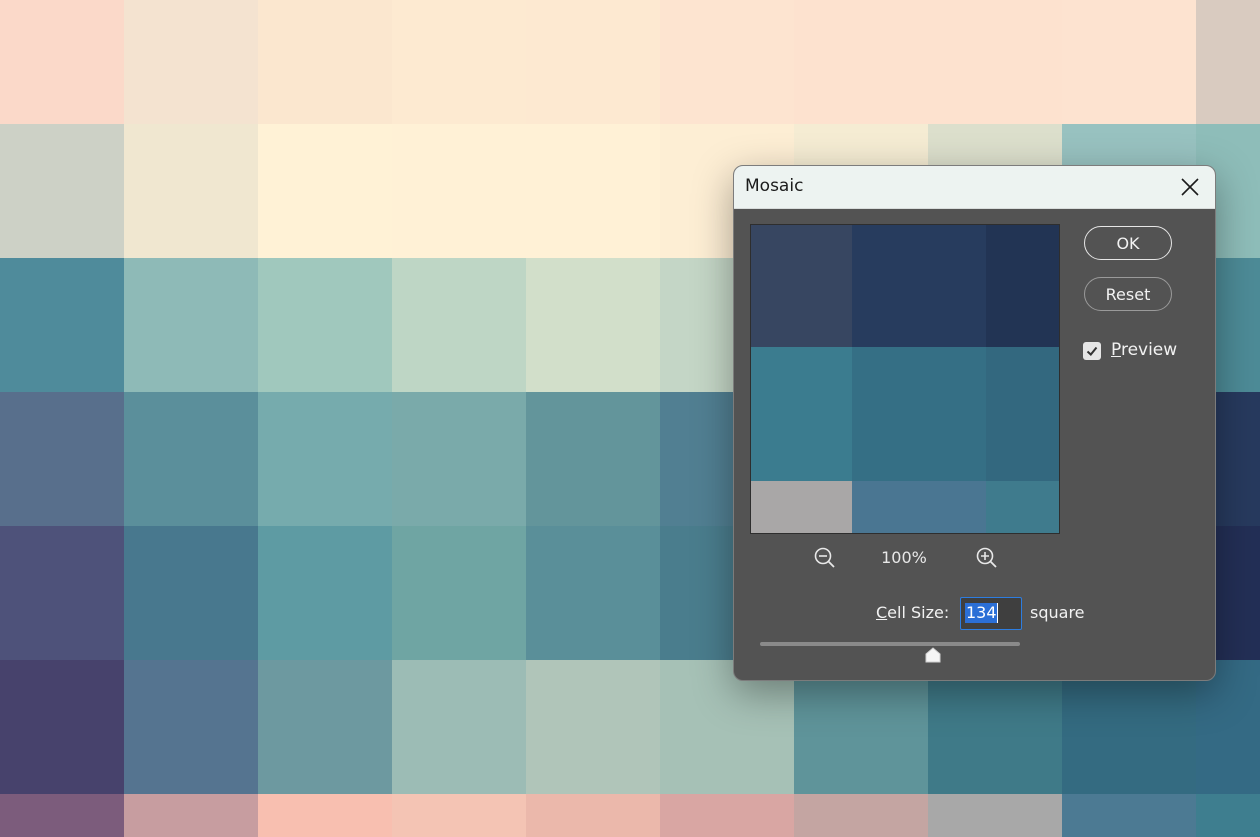 This screenshot has height=837, width=1260. I want to click on ok-button: OK, so click(1128, 243).